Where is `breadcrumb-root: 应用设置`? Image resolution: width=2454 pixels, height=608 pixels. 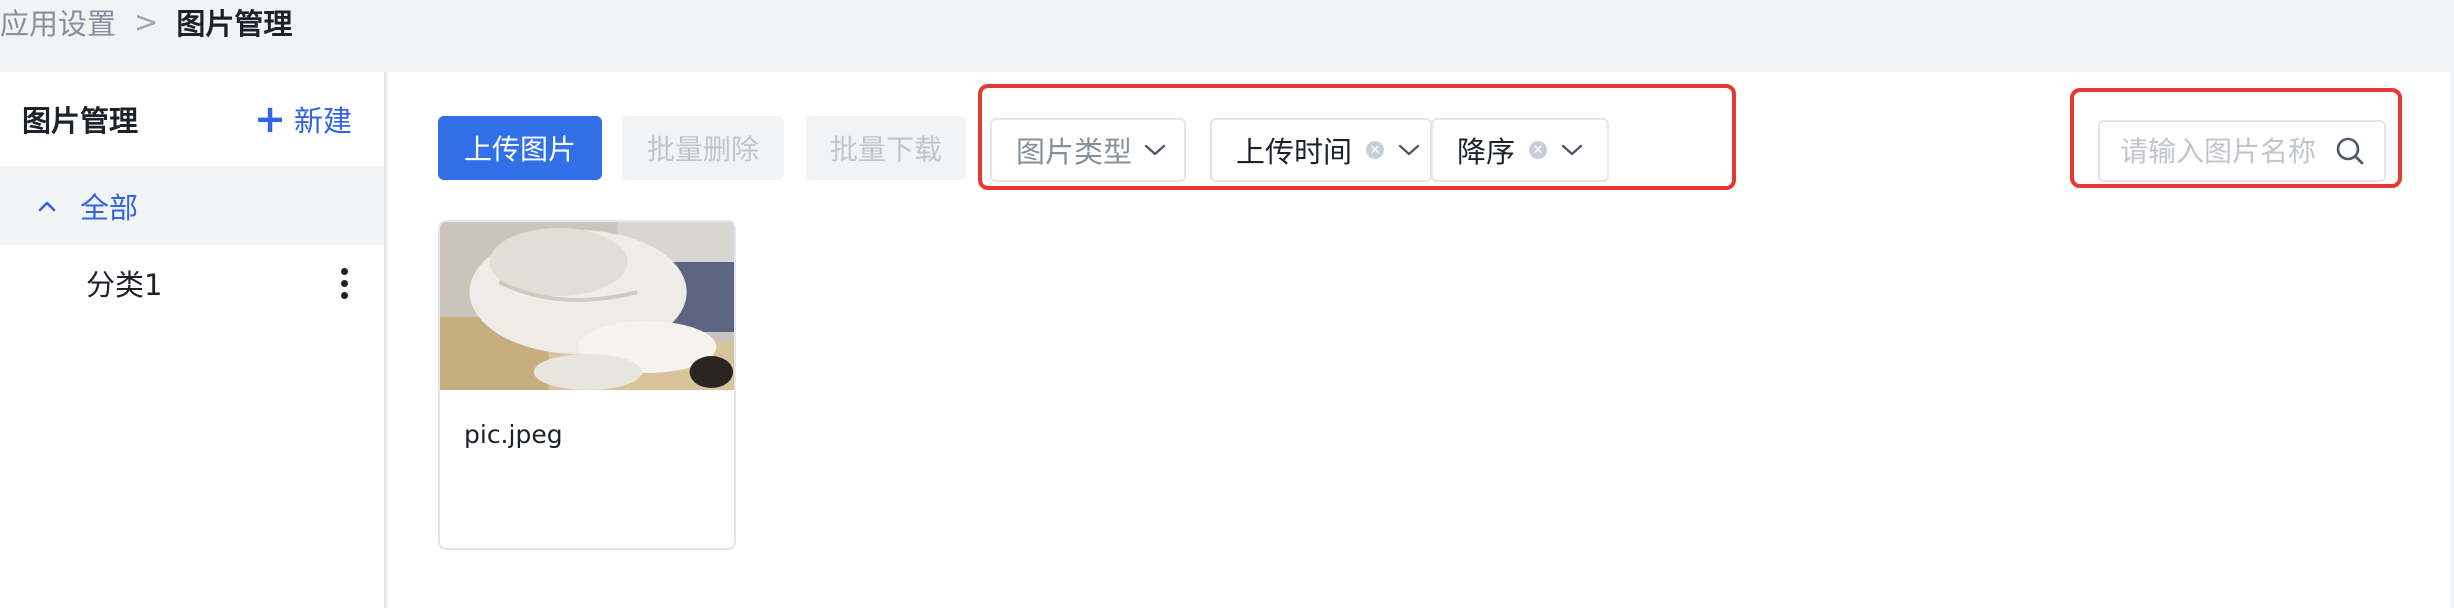 breadcrumb-root: 应用设置 is located at coordinates (58, 22).